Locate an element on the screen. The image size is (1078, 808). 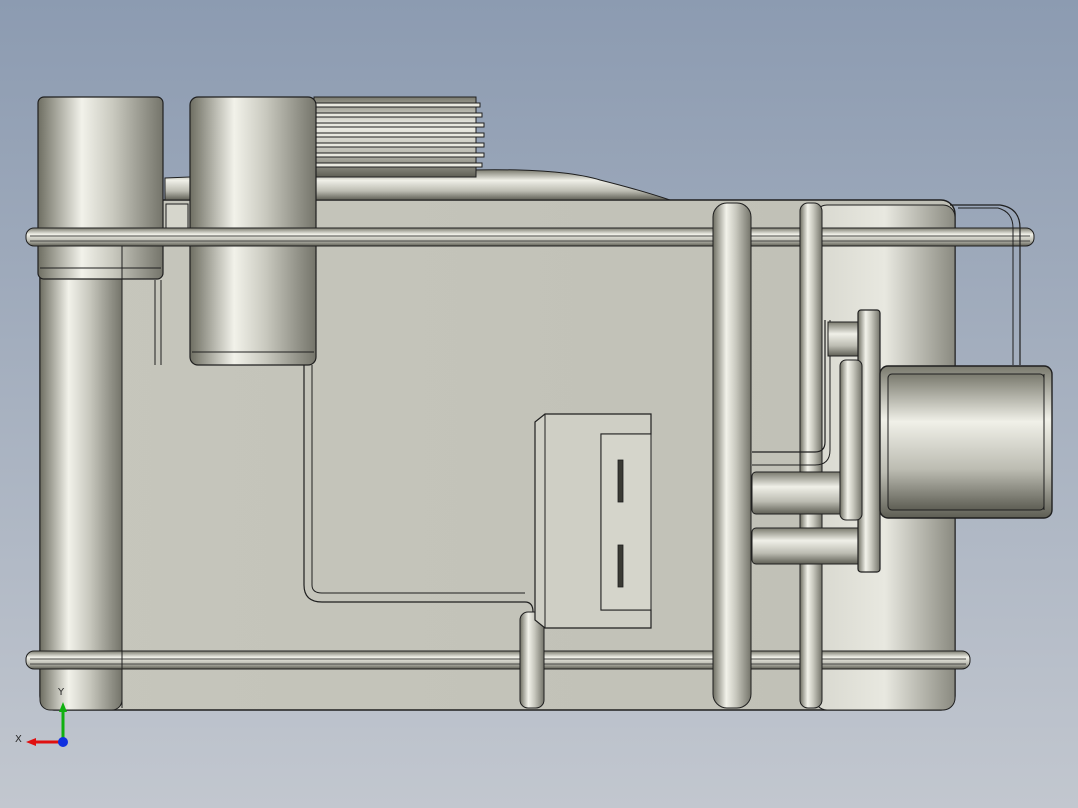
outlet-pipe is located at coordinates (966, 442).